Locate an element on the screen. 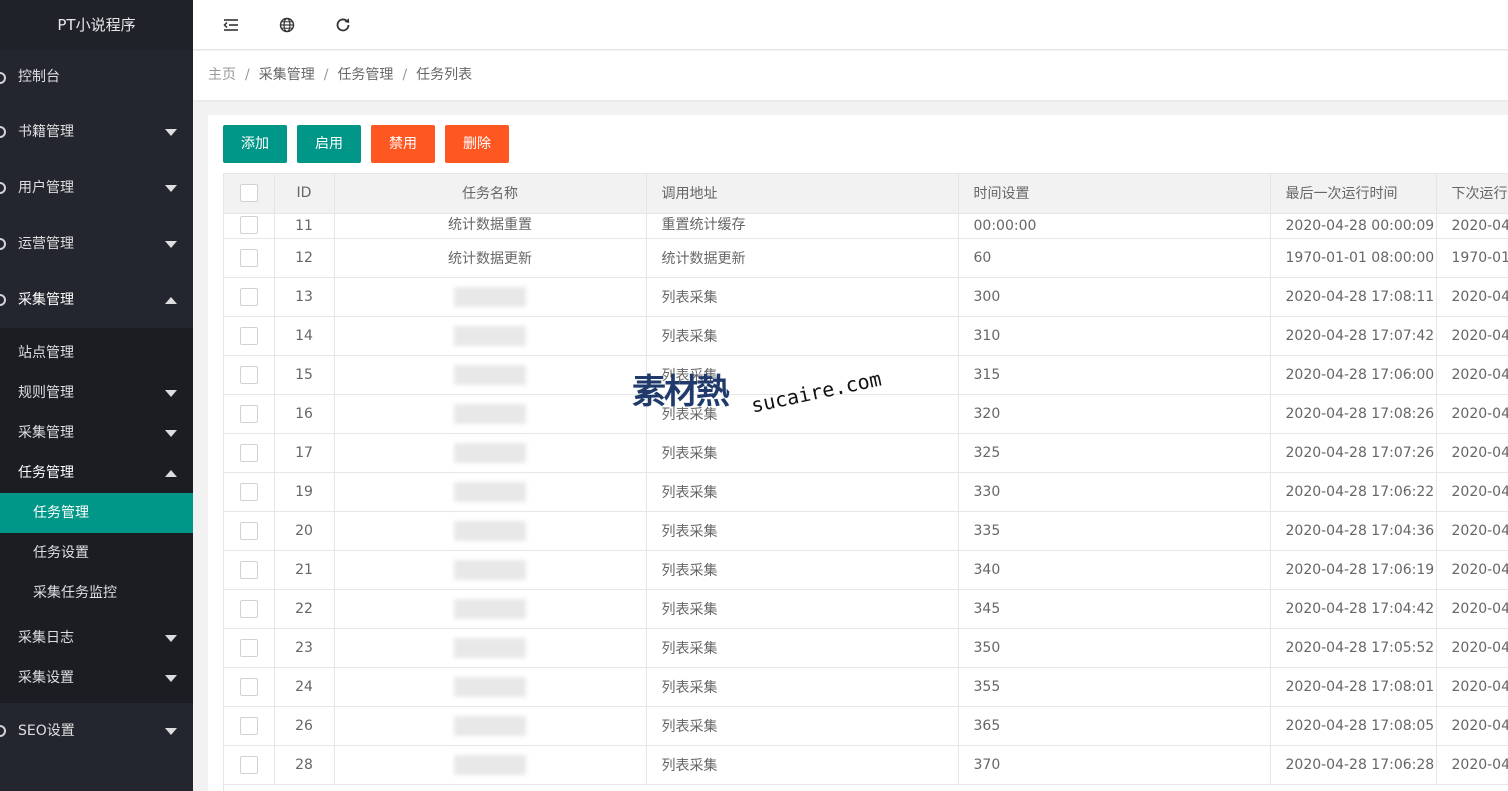 The image size is (1508, 791). refresh-icon is located at coordinates (343, 25).